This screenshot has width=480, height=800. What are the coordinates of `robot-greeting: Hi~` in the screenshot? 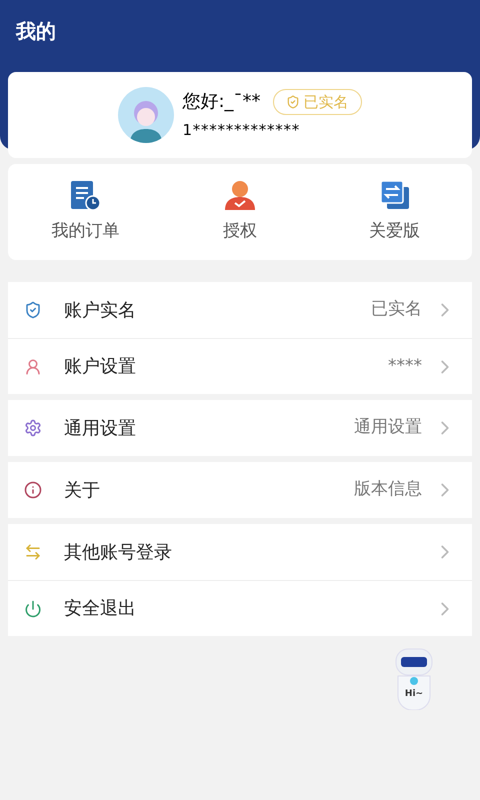 It's located at (414, 694).